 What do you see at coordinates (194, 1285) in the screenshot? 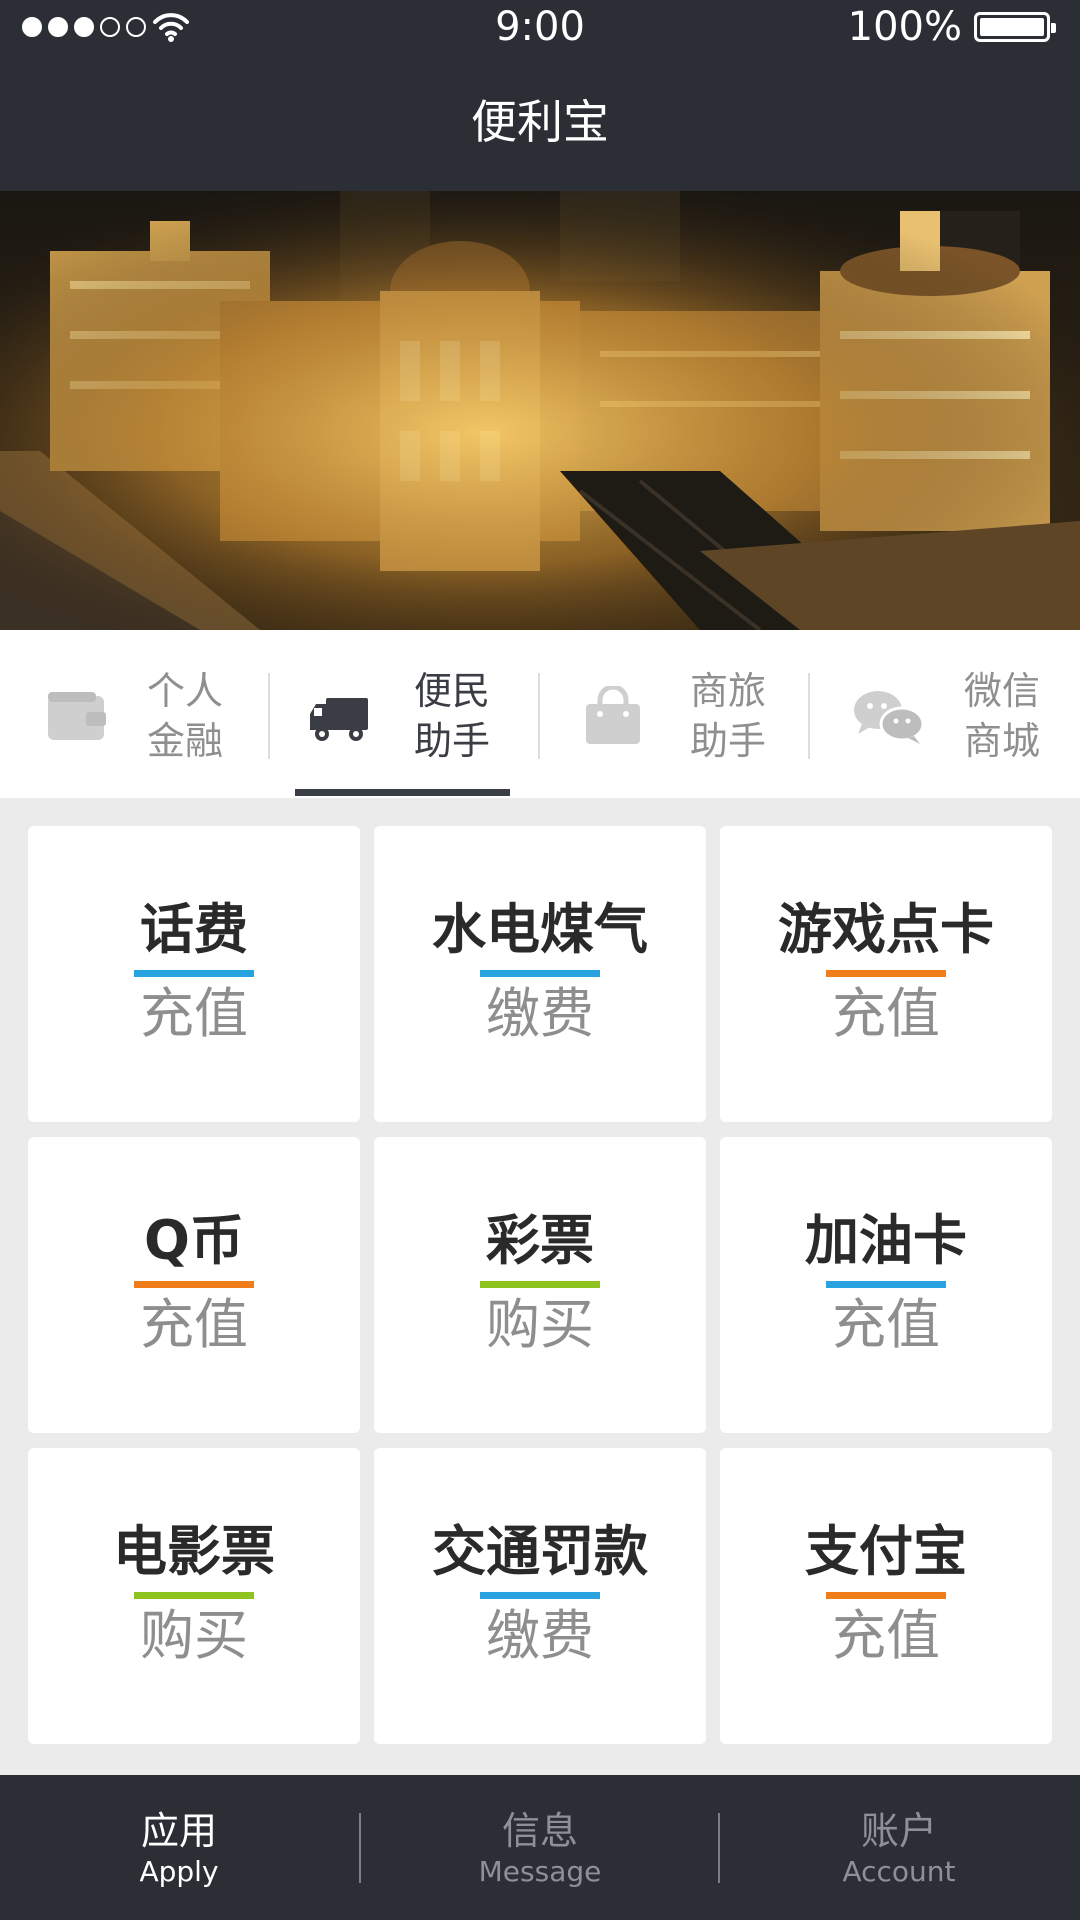
I see `service-tile-q-coin: Q币 充值` at bounding box center [194, 1285].